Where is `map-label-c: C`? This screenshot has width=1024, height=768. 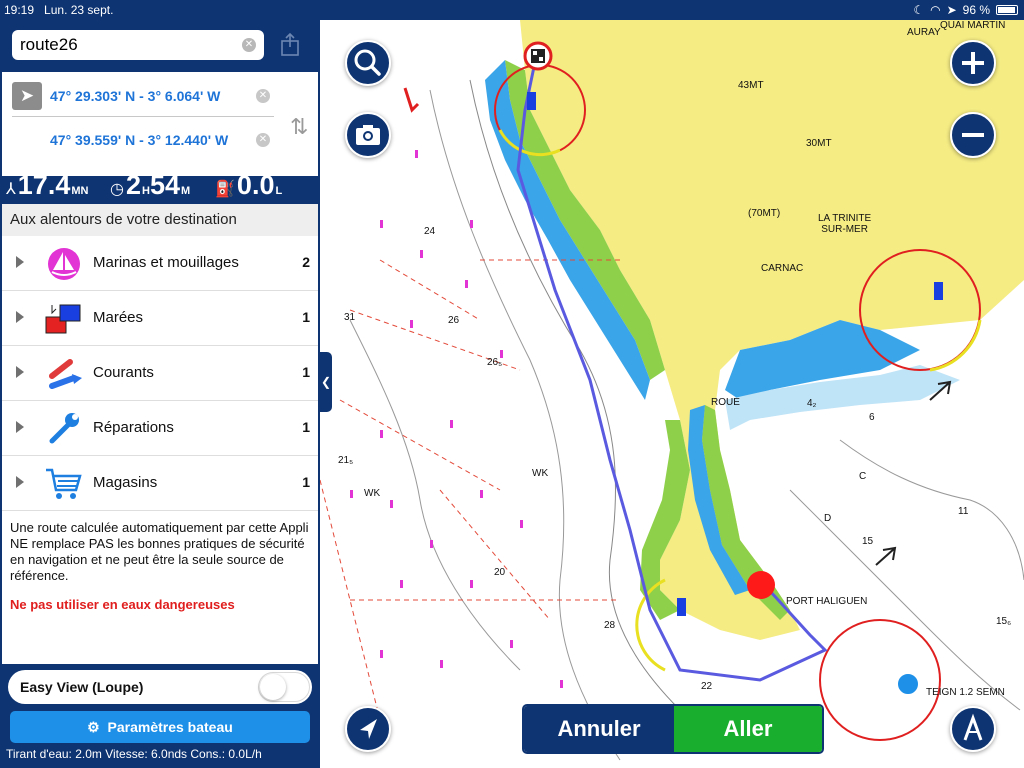 map-label-c: C is located at coordinates (863, 476).